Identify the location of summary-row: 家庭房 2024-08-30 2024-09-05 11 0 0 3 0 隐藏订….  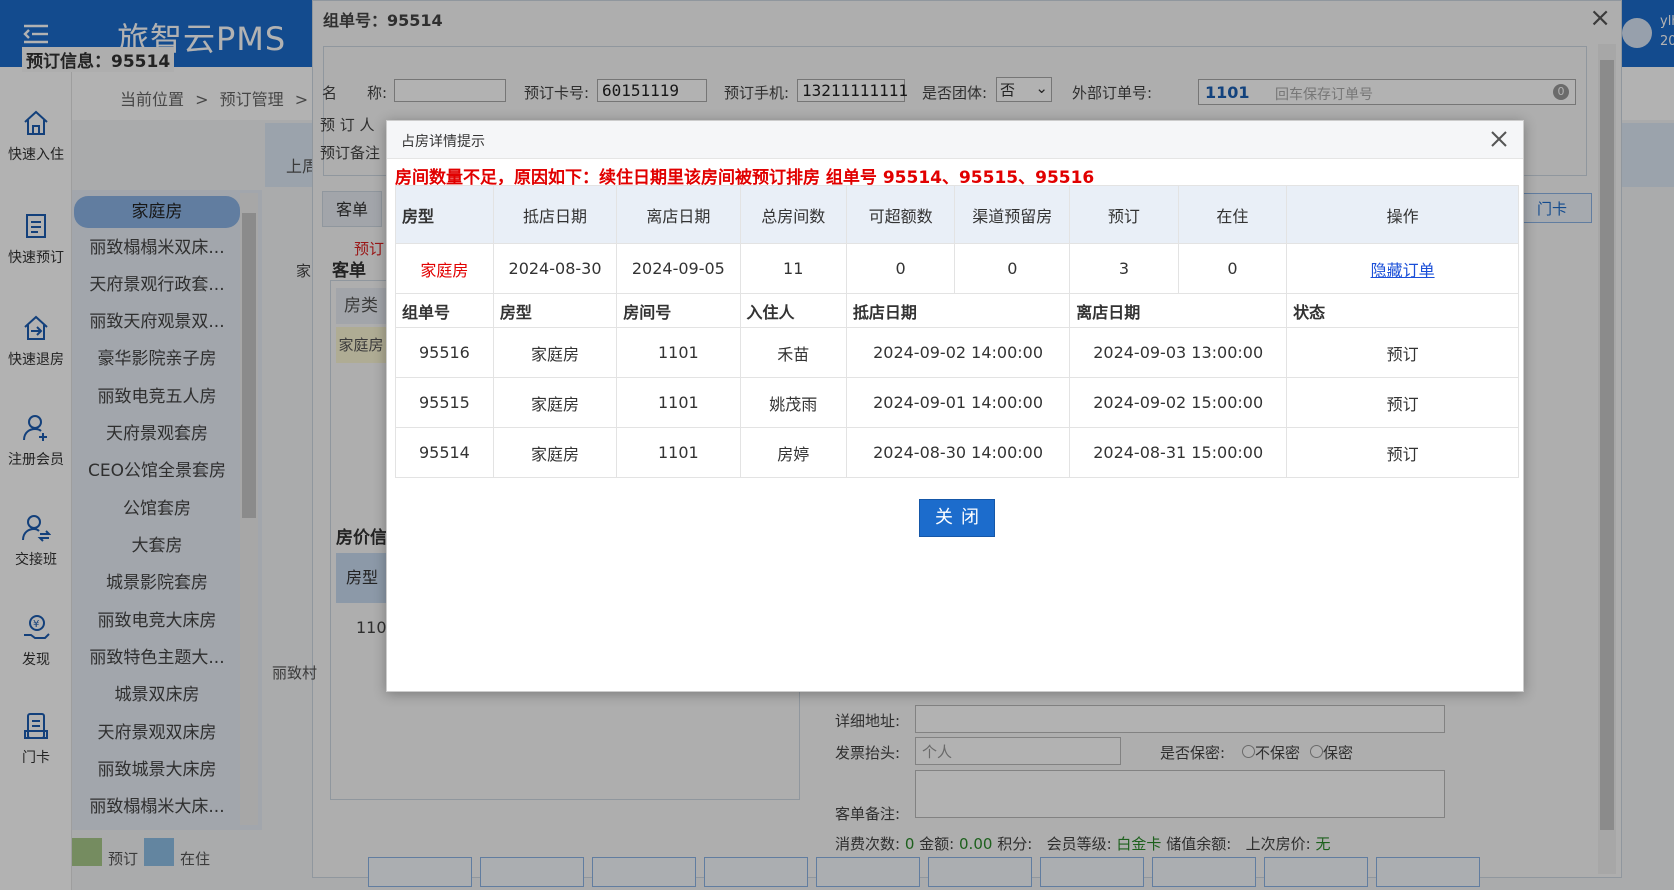
(957, 268).